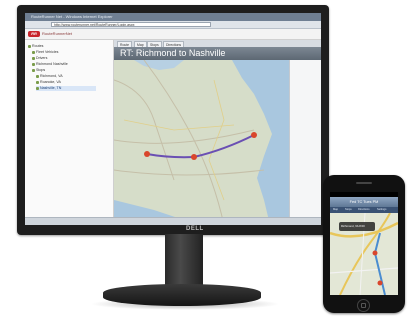 Image resolution: width=410 pixels, height=322 pixels. Describe the element at coordinates (364, 183) in the screenshot. I see `phone-speaker` at that location.